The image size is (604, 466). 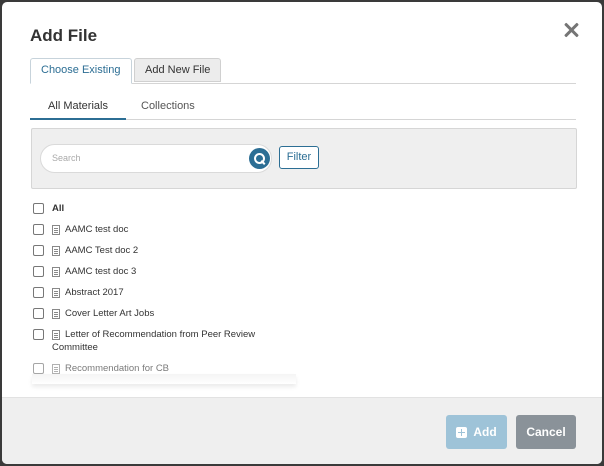 What do you see at coordinates (302, 430) in the screenshot?
I see `modal-footer: Add Cancel` at bounding box center [302, 430].